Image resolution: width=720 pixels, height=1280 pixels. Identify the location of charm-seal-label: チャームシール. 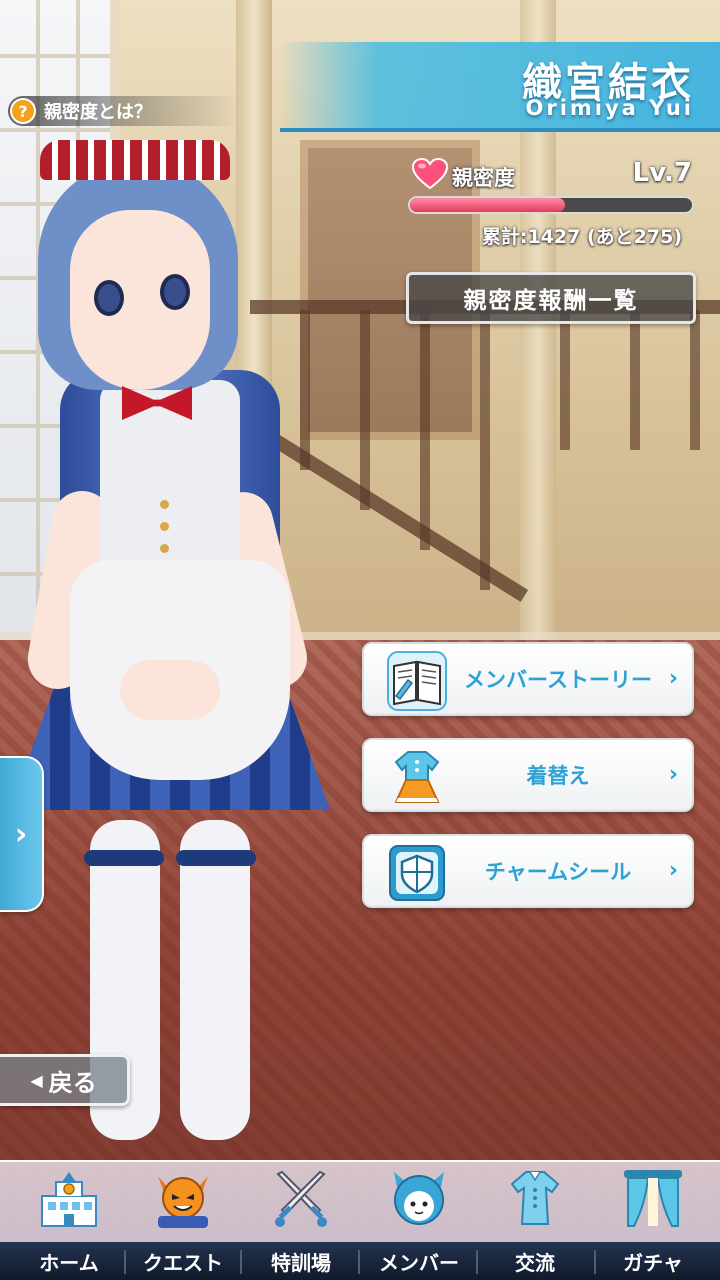
(558, 872).